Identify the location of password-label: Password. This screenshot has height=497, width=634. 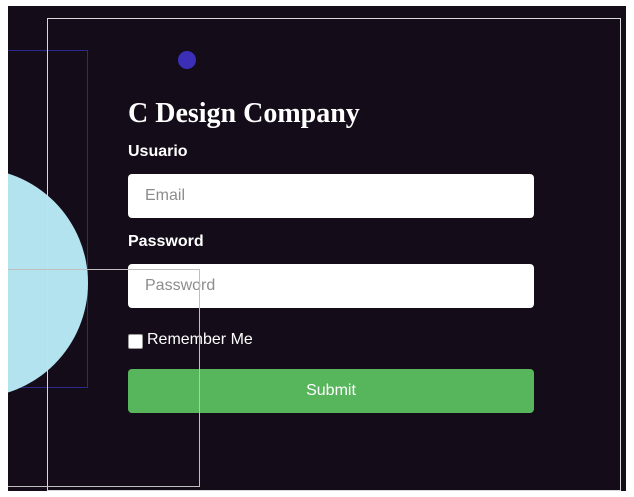
(166, 241).